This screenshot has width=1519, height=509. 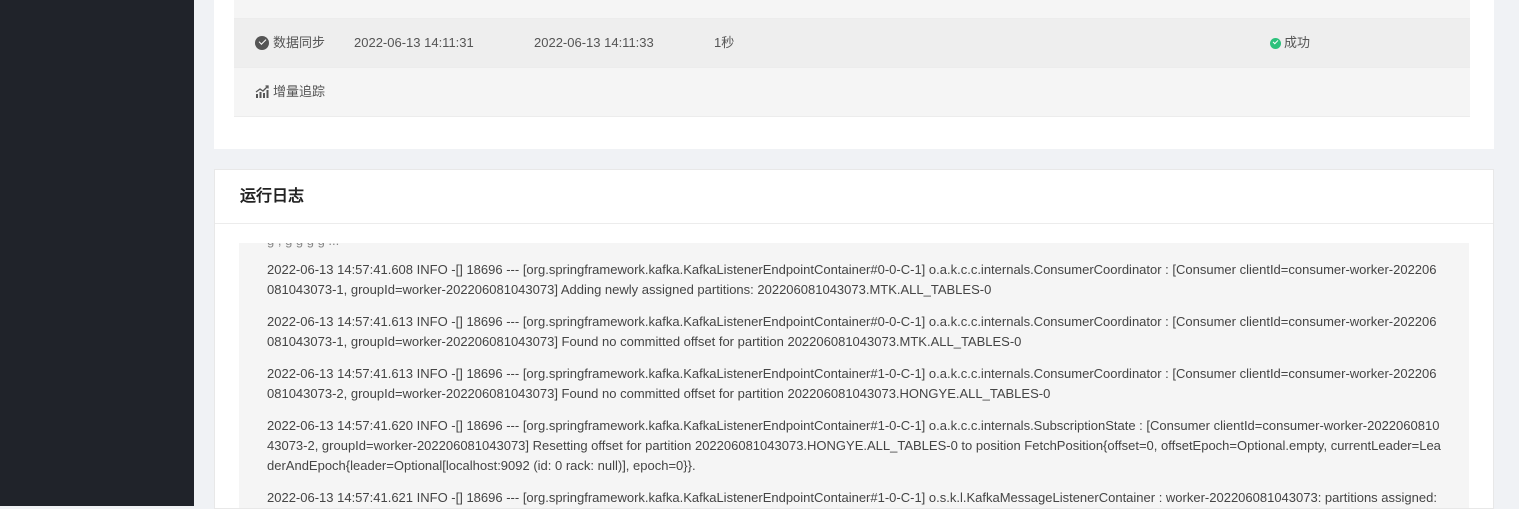 I want to click on log-panel-title: 运行日志, so click(x=854, y=197).